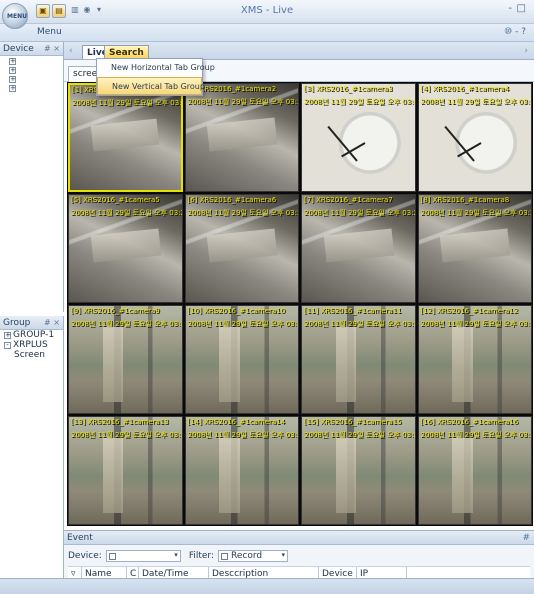 The width and height of the screenshot is (534, 594). Describe the element at coordinates (127, 103) in the screenshot. I see `camera-timestamp: 2008년 11월 29일 토요일 오후 03:23:51` at that location.